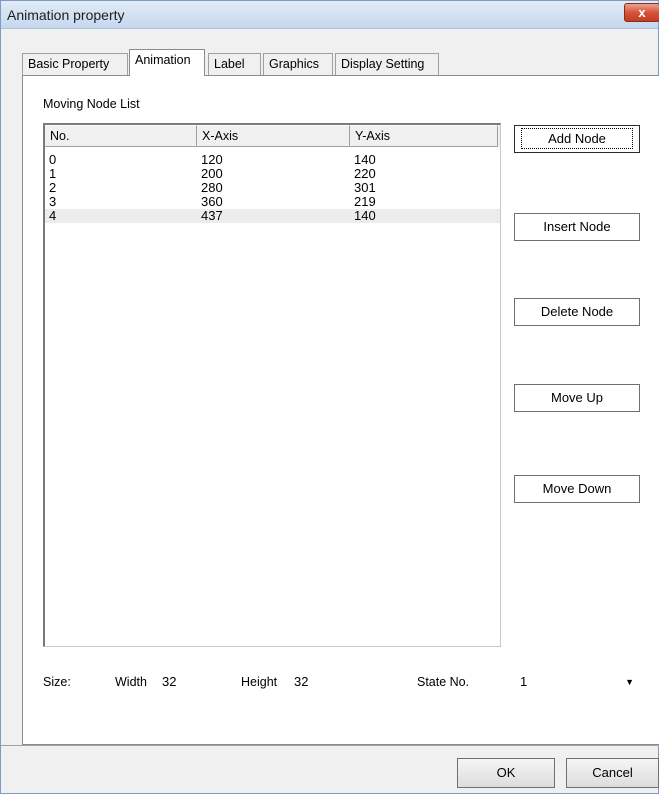  What do you see at coordinates (212, 201) in the screenshot?
I see `cell-x-axis: 360` at bounding box center [212, 201].